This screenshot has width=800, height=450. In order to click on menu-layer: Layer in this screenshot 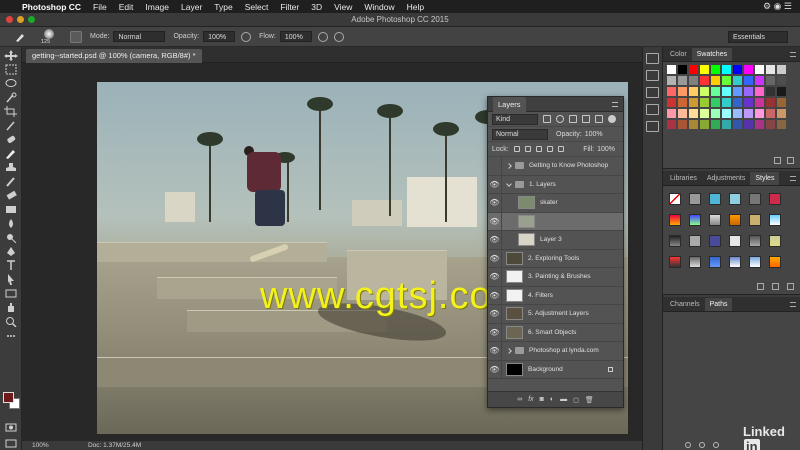, I will do `click(191, 7)`.